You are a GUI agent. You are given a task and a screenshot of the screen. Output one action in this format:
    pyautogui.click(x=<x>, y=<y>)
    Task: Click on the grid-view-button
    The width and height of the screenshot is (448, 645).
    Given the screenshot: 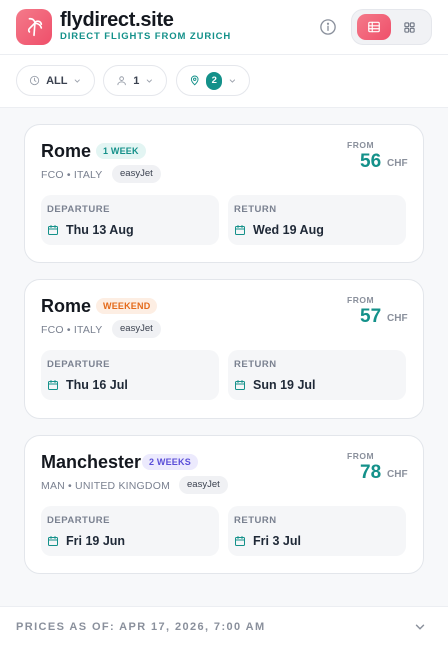 What is the action you would take?
    pyautogui.click(x=409, y=27)
    